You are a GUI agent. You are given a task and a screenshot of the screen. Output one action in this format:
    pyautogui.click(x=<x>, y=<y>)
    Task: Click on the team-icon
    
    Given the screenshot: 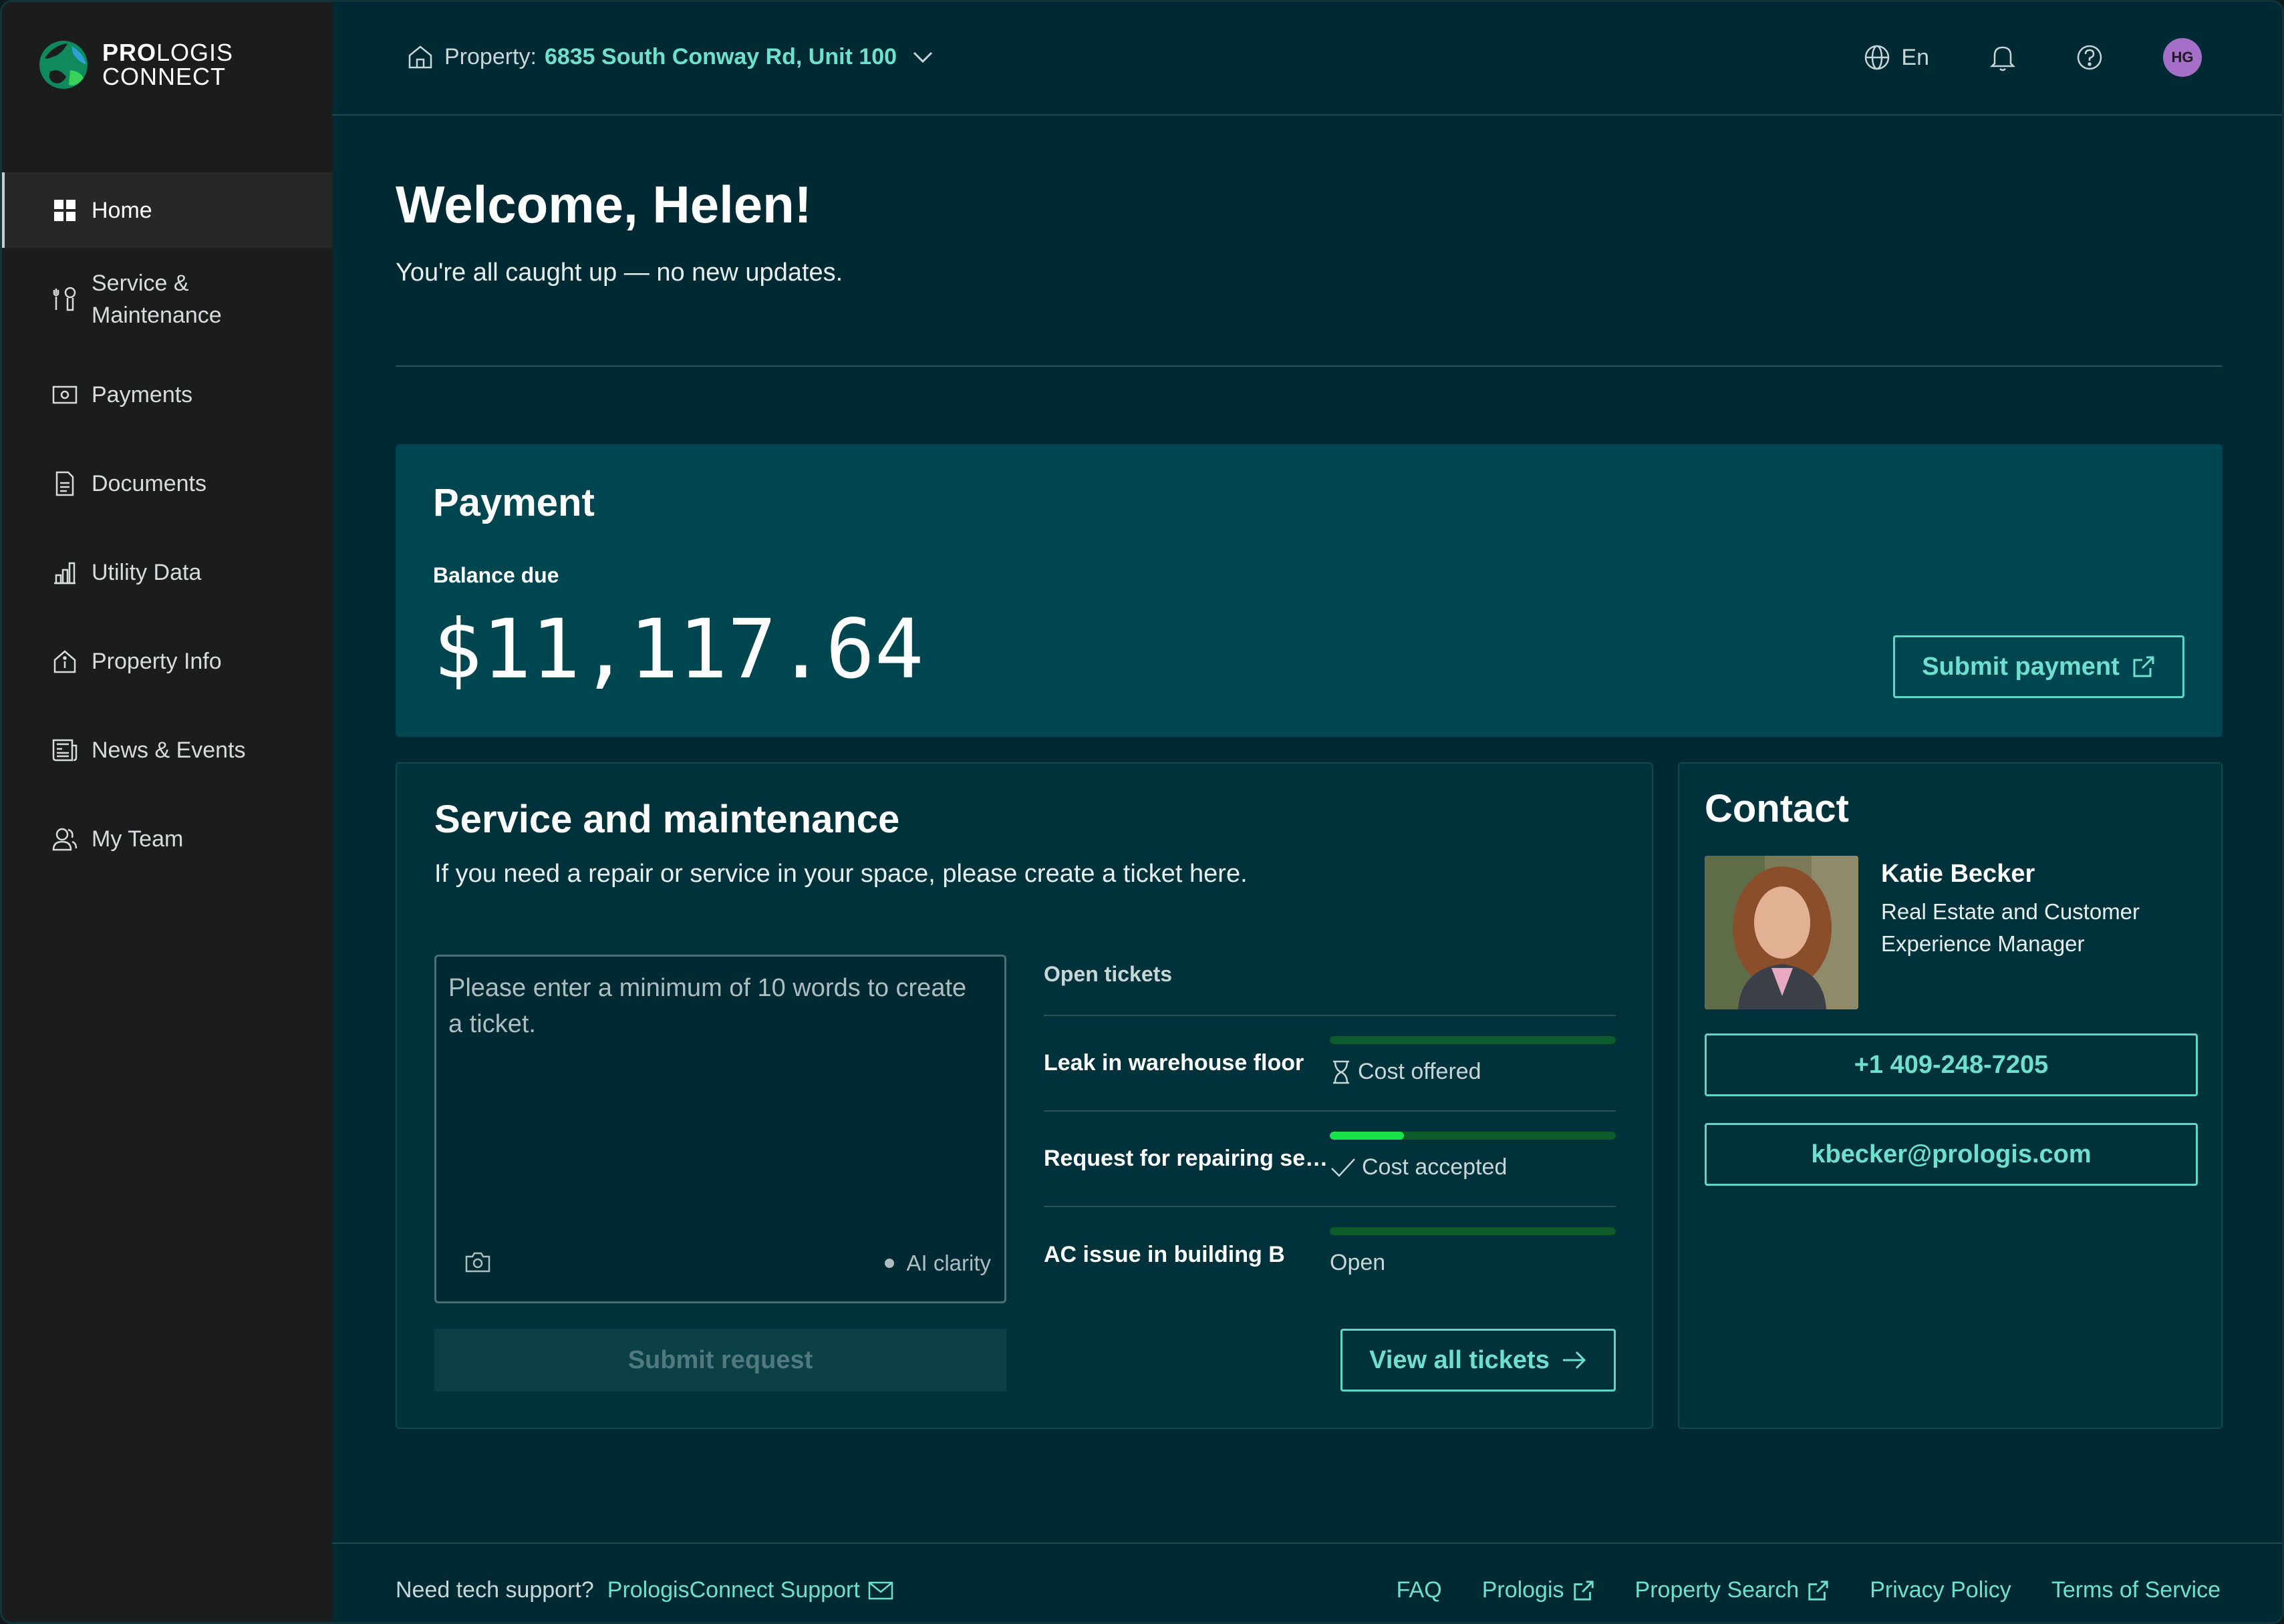 What is the action you would take?
    pyautogui.click(x=64, y=839)
    